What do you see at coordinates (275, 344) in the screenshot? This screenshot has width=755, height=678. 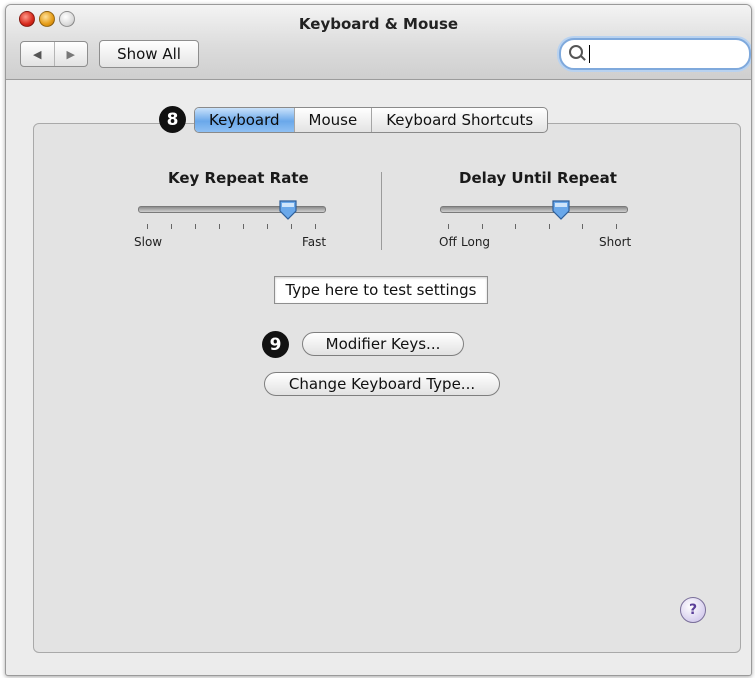 I see `callout-marker: 9` at bounding box center [275, 344].